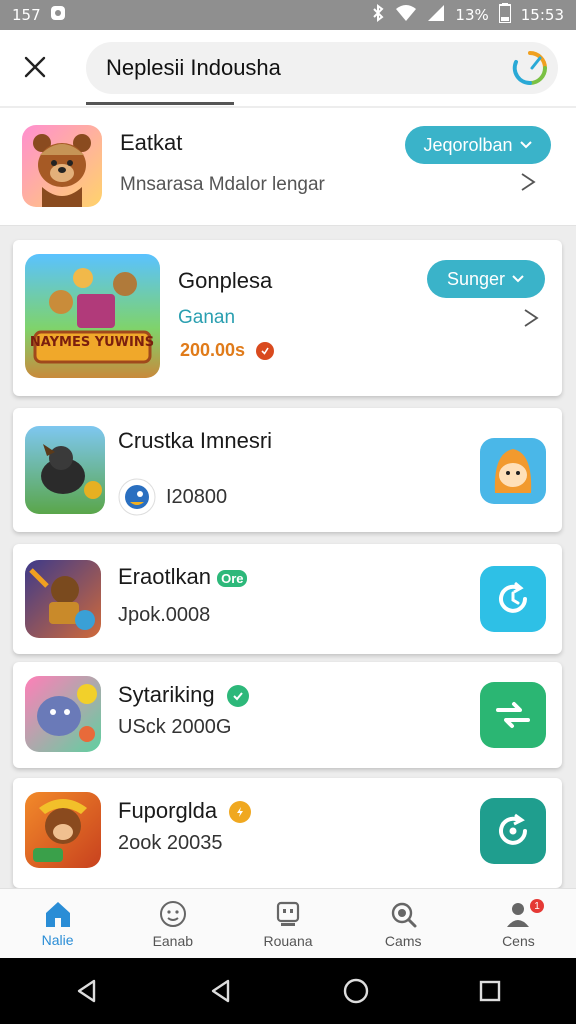  I want to click on system-navigation-bar, so click(288, 991).